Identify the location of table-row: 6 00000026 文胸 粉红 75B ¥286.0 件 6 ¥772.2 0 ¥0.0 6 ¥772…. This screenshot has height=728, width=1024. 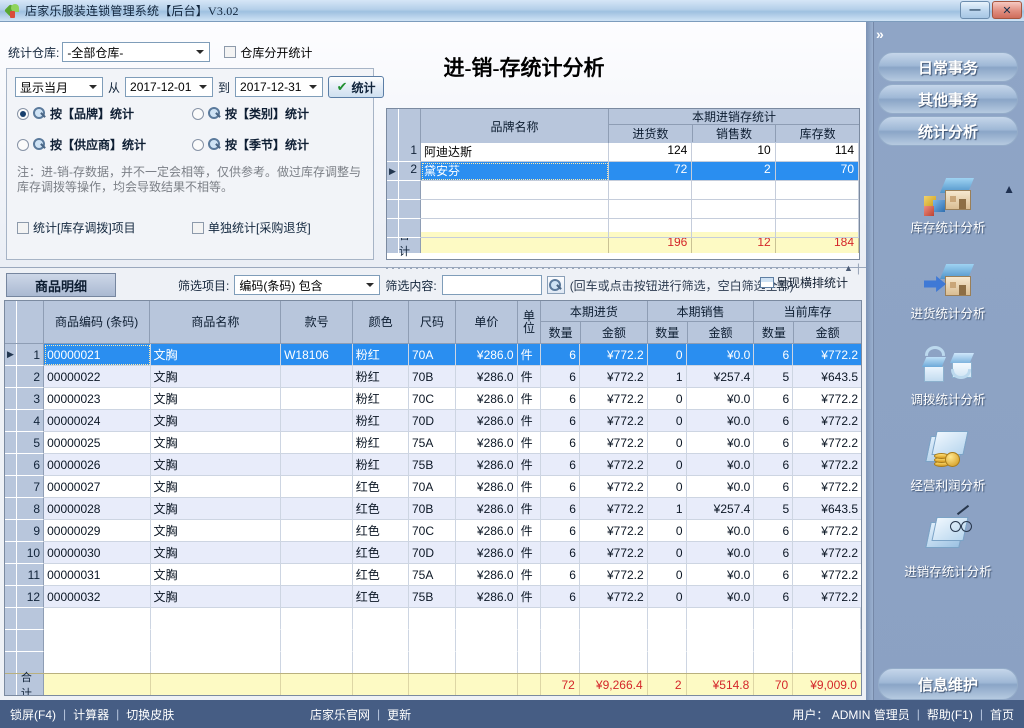
(433, 465).